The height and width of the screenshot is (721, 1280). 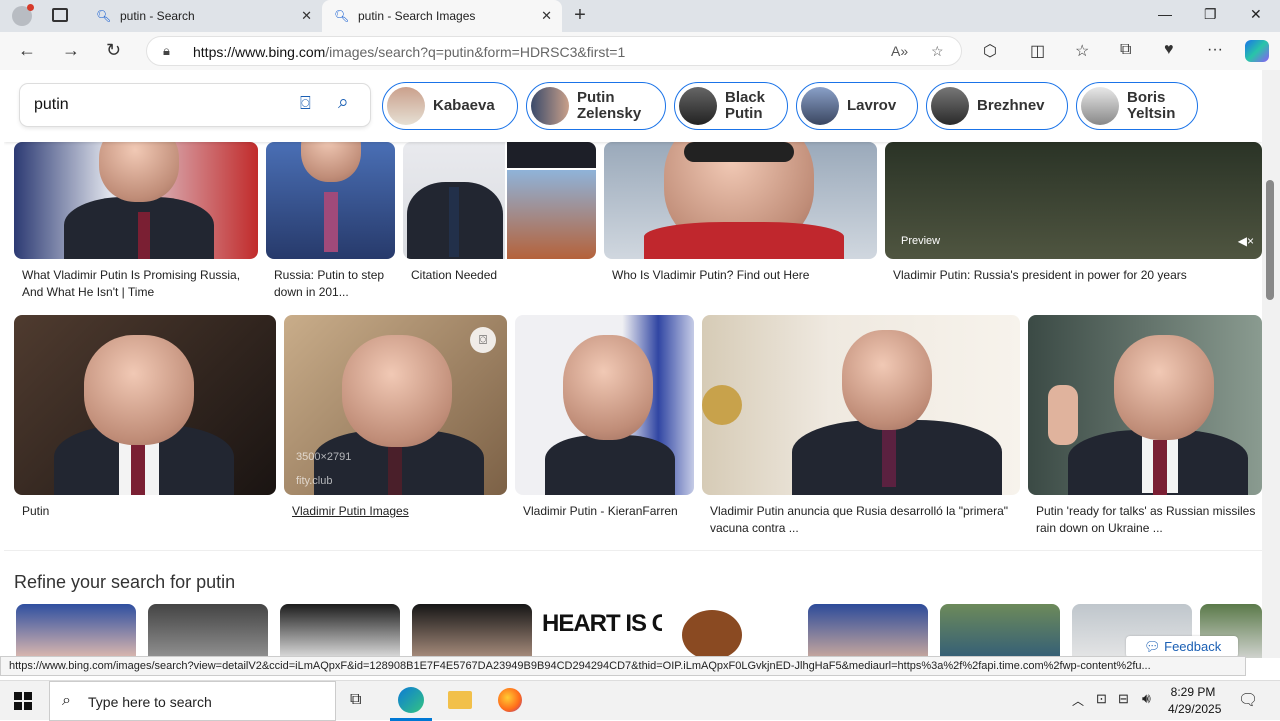 I want to click on tab-search-images: 🔍︎ putin - Search Images ✕, so click(x=442, y=16).